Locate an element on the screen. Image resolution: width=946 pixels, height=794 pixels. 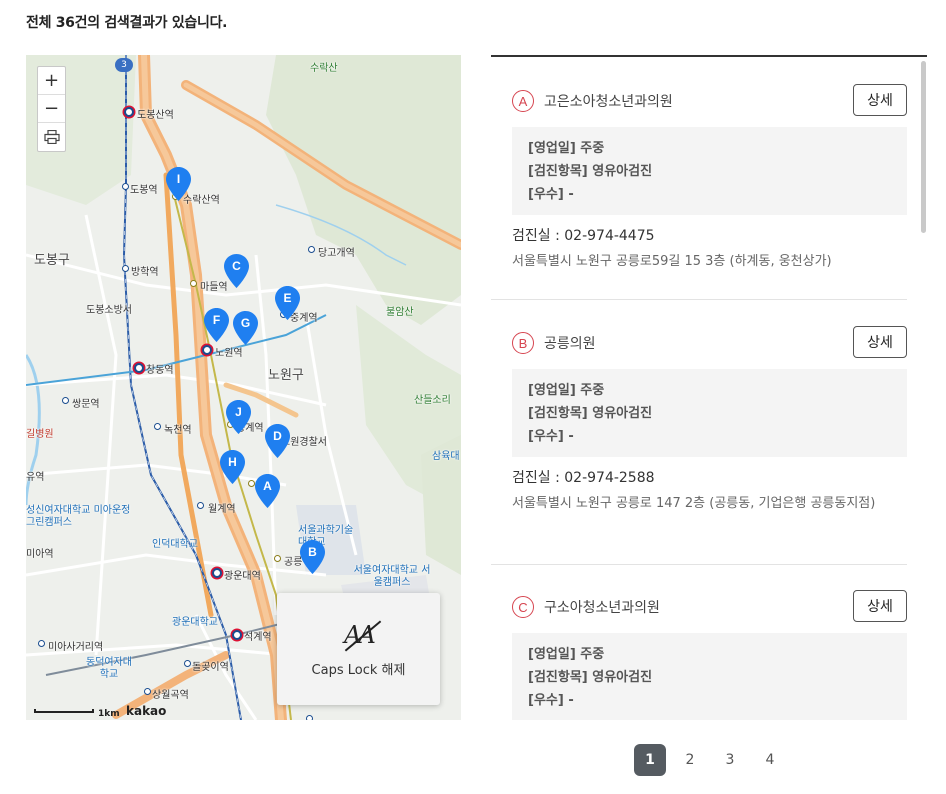
print-button is located at coordinates (51, 137).